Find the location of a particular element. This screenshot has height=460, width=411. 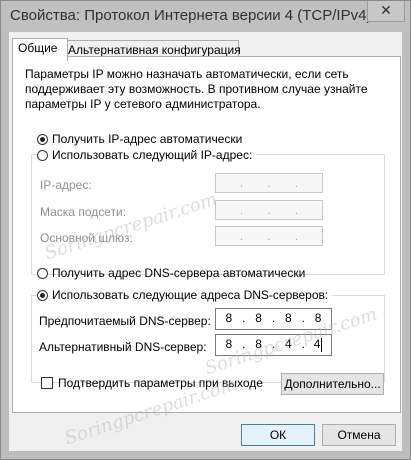

ip-manual-radio is located at coordinates (42, 155).